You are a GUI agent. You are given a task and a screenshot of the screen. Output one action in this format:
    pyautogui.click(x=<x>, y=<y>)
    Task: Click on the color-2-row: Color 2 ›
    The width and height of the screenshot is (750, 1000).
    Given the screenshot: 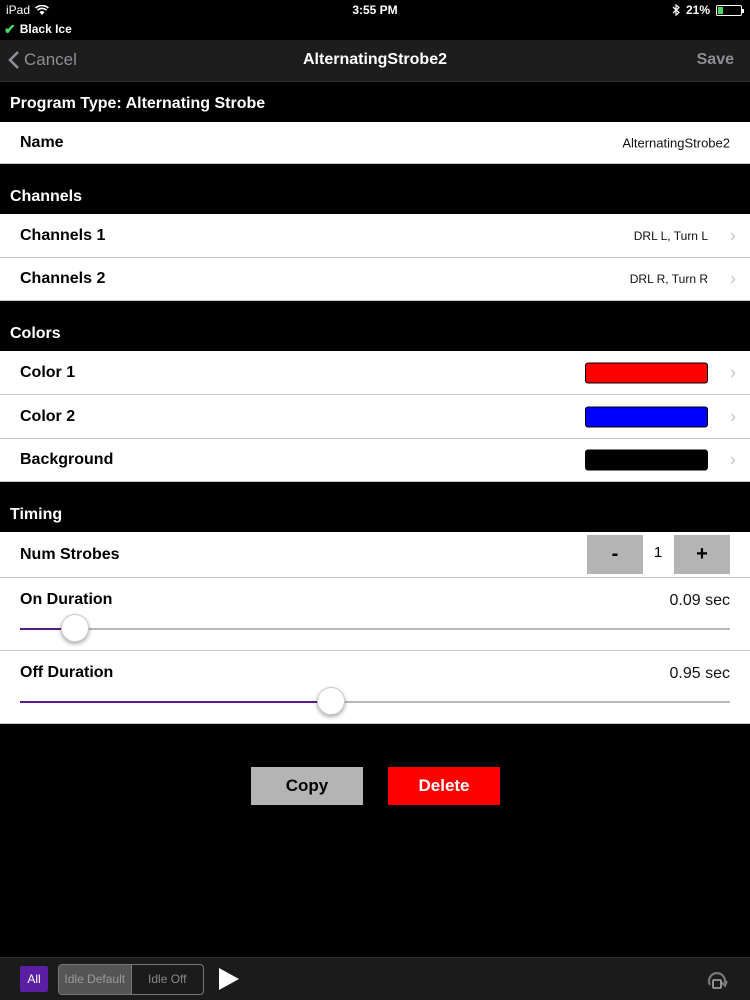 What is the action you would take?
    pyautogui.click(x=375, y=417)
    